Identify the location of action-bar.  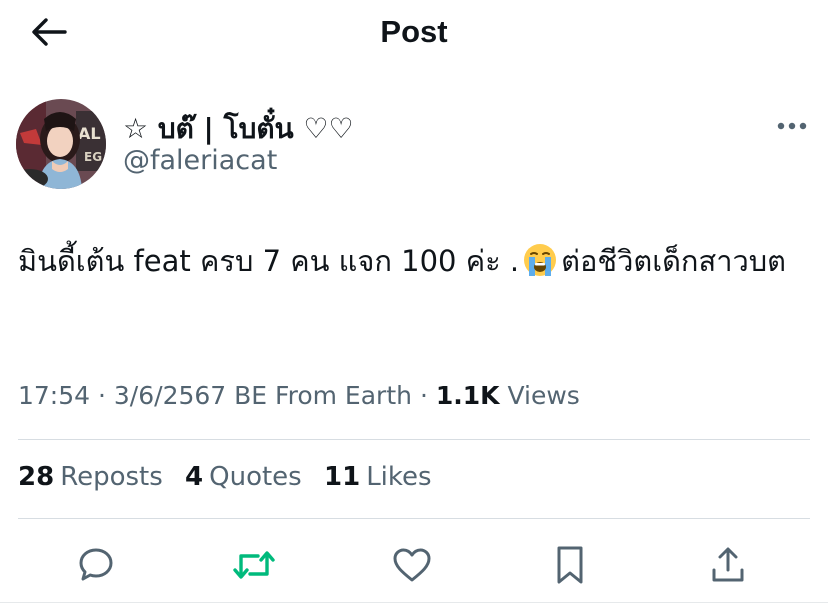
(414, 565).